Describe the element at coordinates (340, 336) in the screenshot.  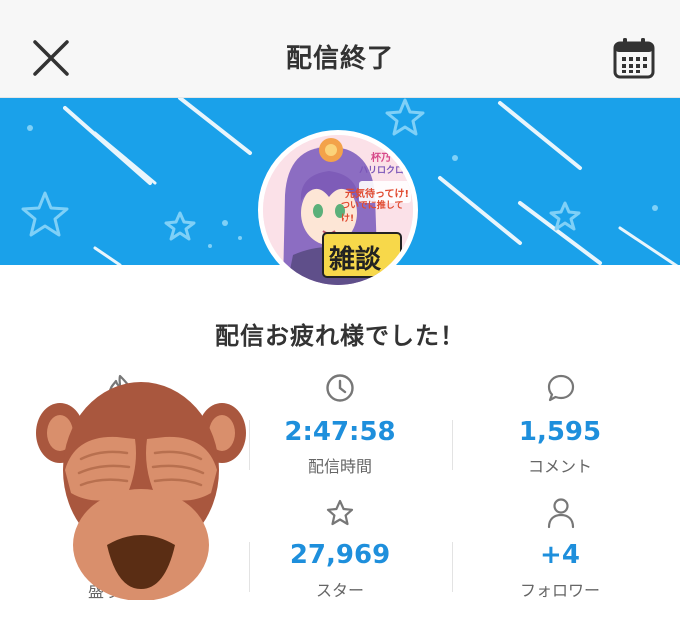
I see `completion-message: 配信お疲れ様でした！` at that location.